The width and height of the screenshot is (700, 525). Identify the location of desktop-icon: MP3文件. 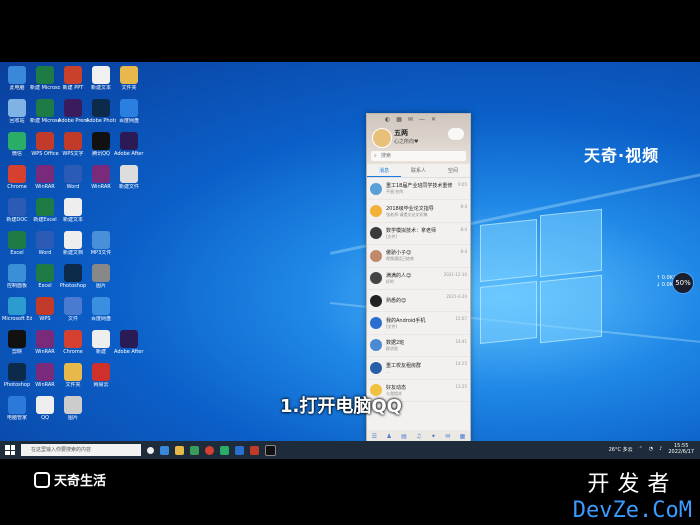
(101, 243).